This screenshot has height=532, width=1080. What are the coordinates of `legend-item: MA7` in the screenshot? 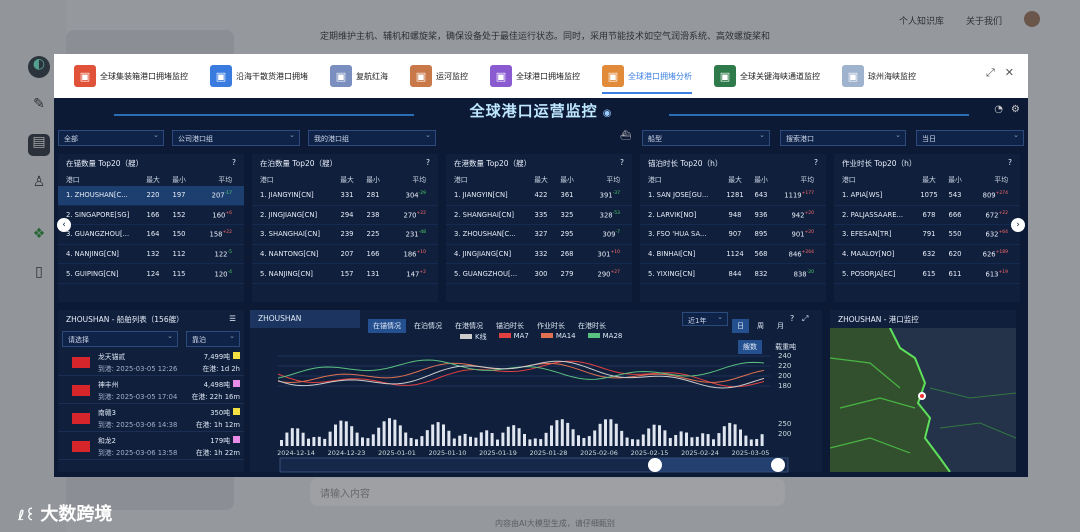 It's located at (513, 337).